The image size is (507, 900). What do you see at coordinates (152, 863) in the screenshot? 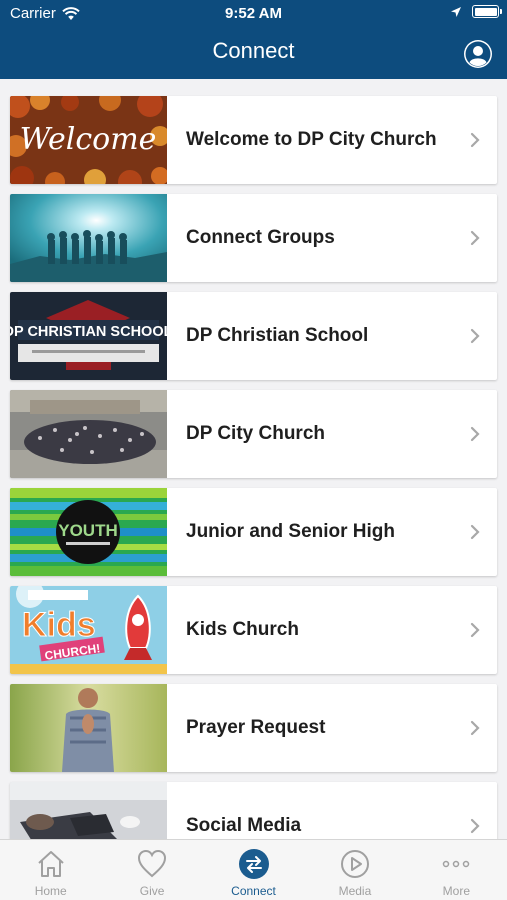
I see `heart-icon` at bounding box center [152, 863].